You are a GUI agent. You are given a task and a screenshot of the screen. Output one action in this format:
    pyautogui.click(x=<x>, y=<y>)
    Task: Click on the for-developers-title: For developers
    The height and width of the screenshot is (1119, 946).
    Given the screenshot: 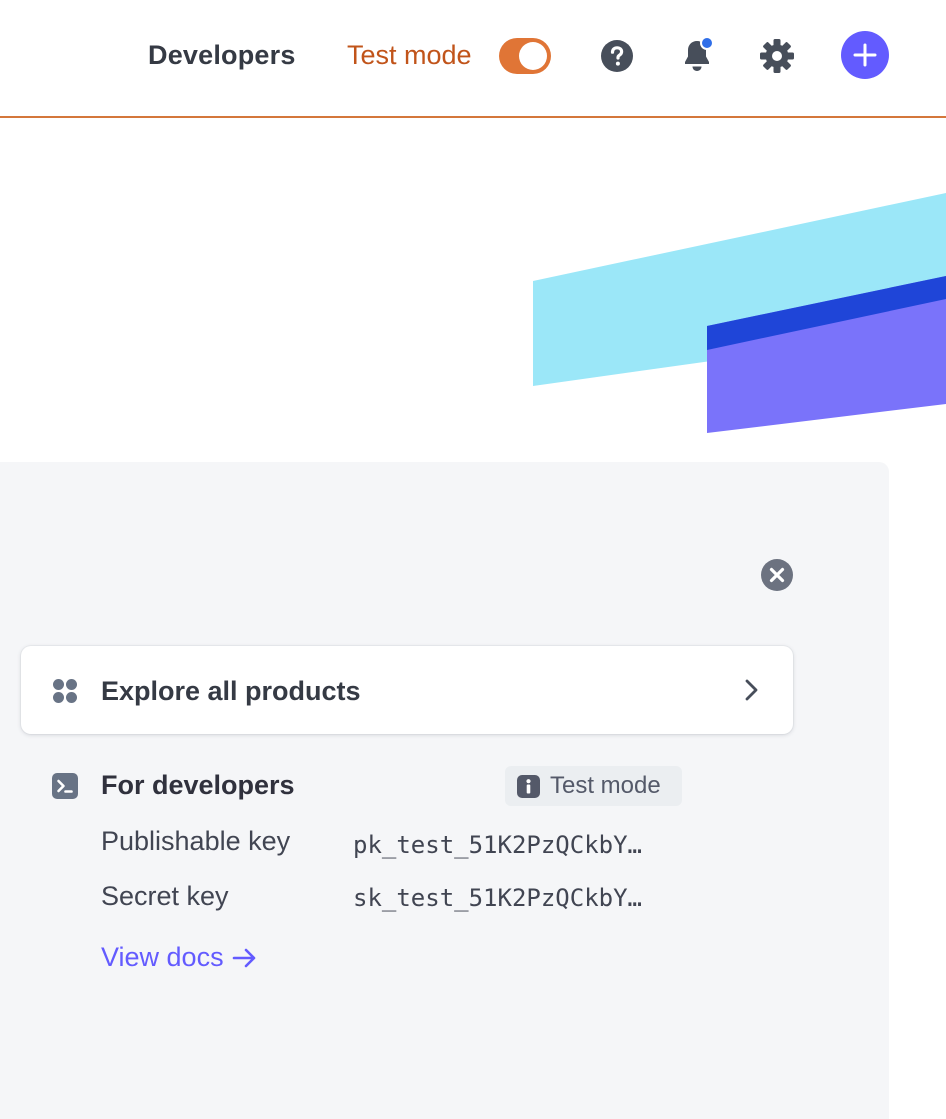 What is the action you would take?
    pyautogui.click(x=198, y=785)
    